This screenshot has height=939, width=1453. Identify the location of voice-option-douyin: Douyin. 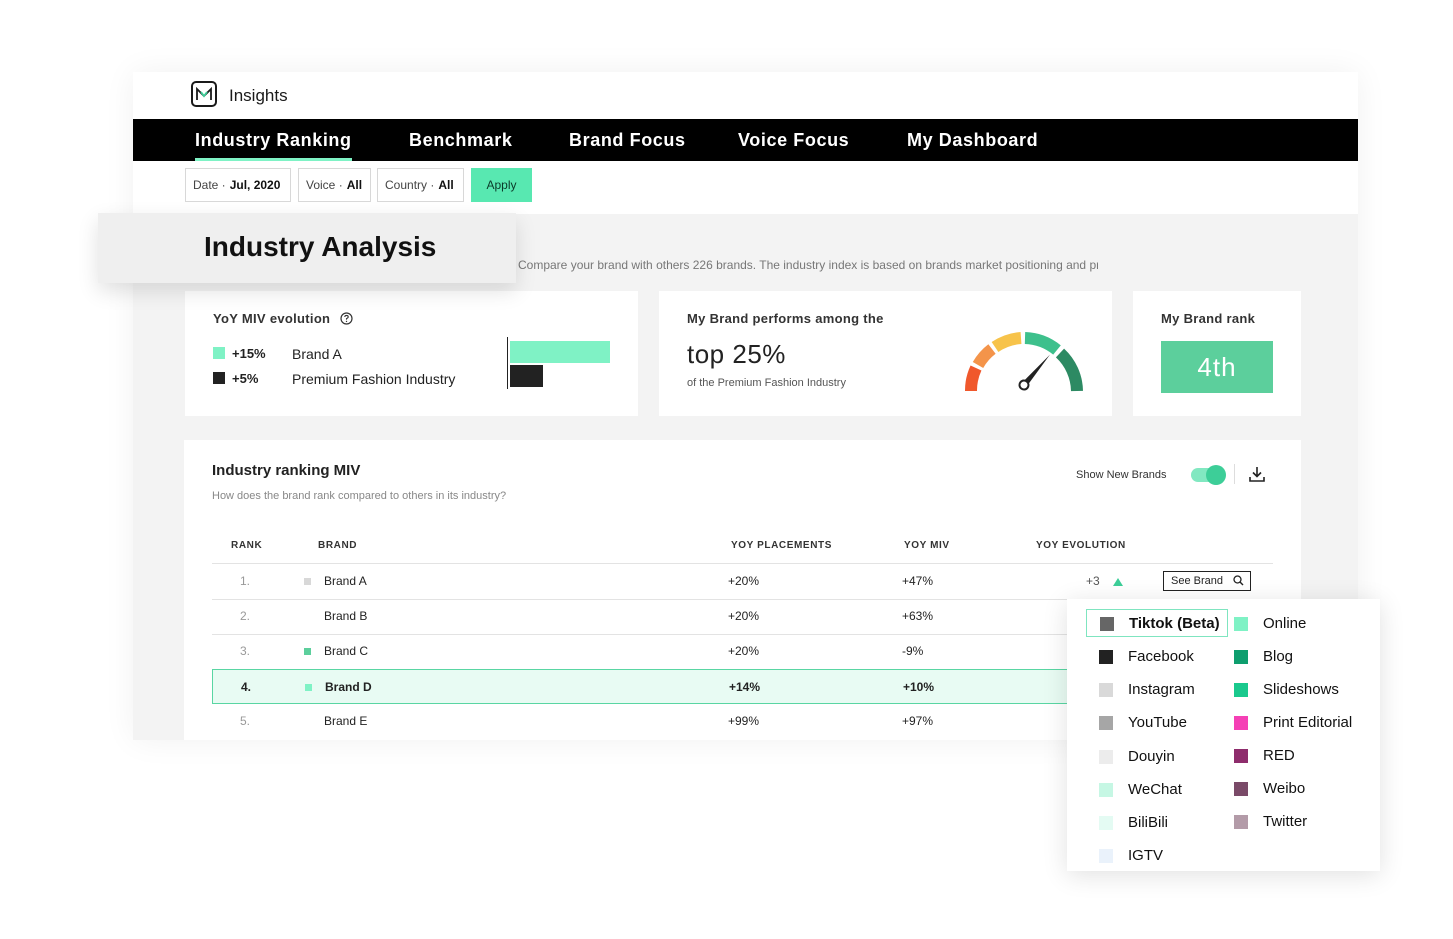
(1156, 757).